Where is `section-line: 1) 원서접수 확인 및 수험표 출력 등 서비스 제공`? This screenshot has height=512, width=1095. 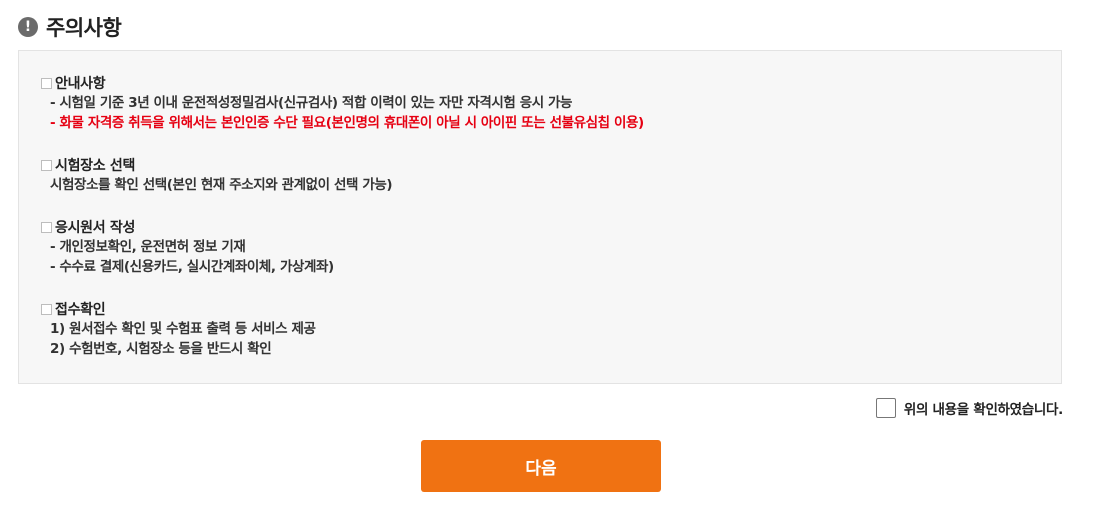
section-line: 1) 원서접수 확인 및 수험표 출력 등 서비스 제공 is located at coordinates (183, 329).